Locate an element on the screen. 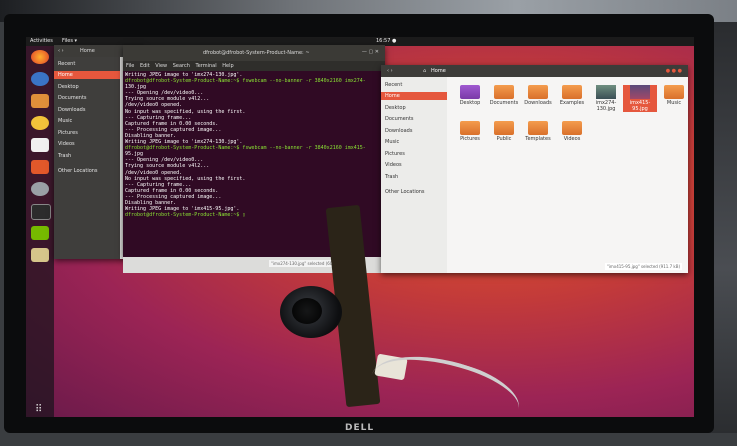 The height and width of the screenshot is (446, 737). files-front-status: "imx415-95.jpg" selected (911.7 kB) is located at coordinates (643, 266).